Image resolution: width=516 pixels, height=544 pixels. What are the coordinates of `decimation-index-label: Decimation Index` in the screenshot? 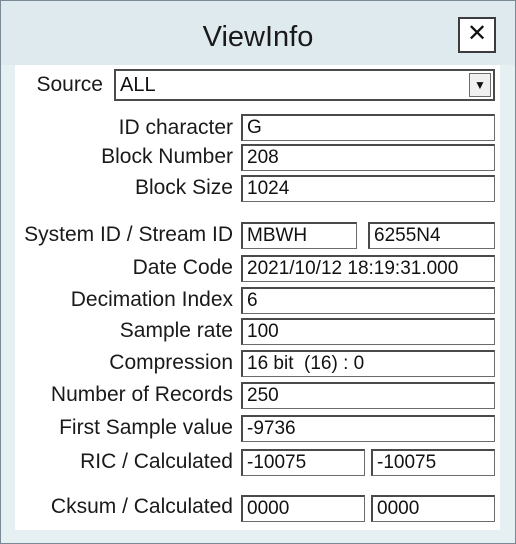 It's located at (151, 299).